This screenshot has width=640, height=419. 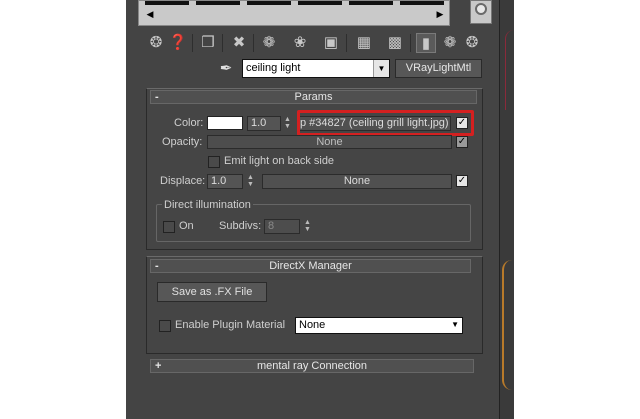 I want to click on side-toolbar, so click(x=481, y=12).